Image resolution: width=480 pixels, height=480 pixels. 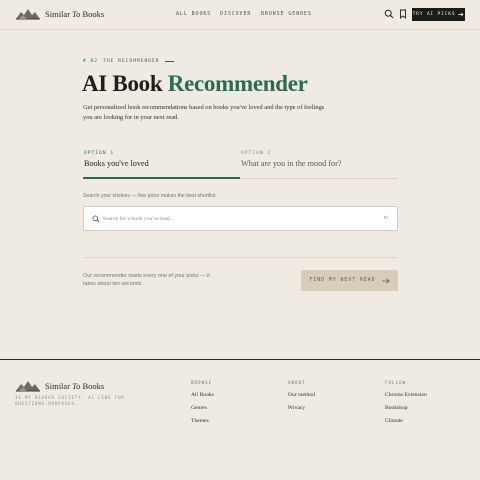 I want to click on tab-text: Books you've loved, so click(x=116, y=163).